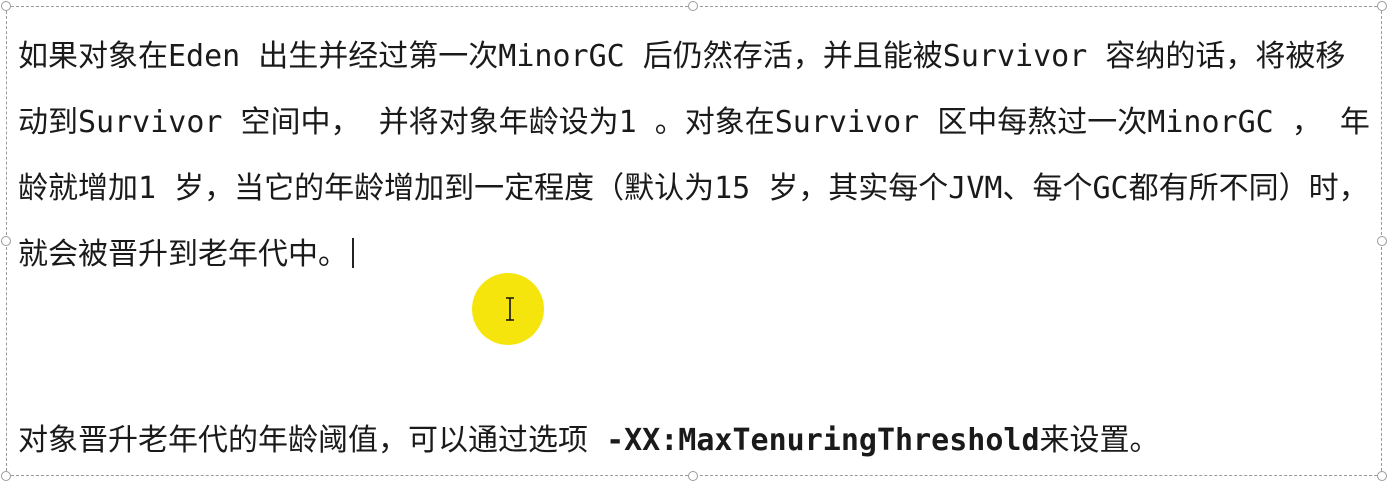 This screenshot has height=482, width=1388. I want to click on resize-handle-middle-right, so click(1382, 241).